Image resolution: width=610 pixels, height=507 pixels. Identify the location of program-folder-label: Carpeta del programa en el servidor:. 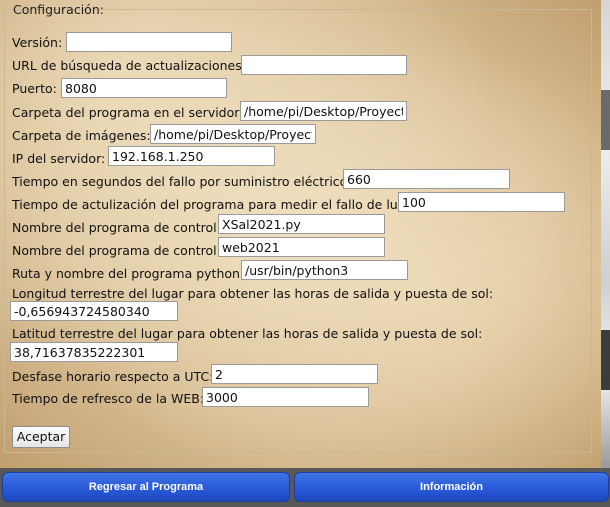
(128, 112).